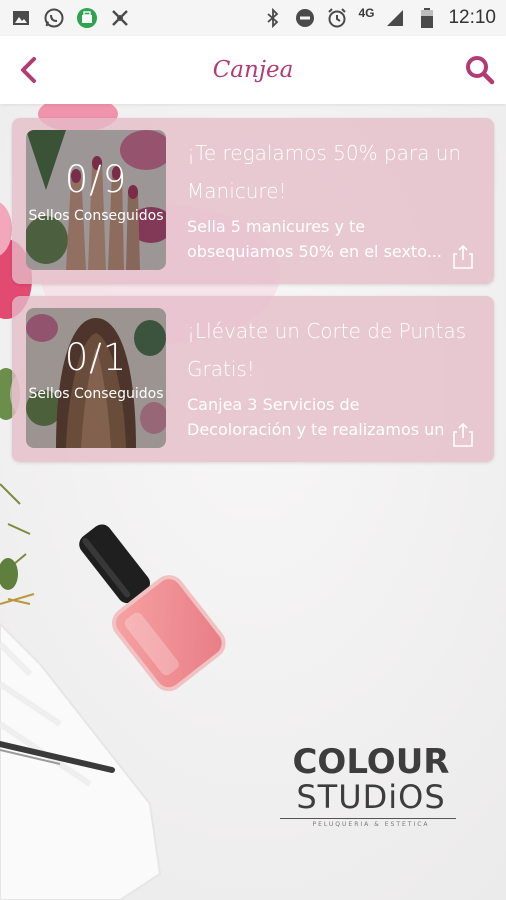 Image resolution: width=506 pixels, height=900 pixels. What do you see at coordinates (120, 18) in the screenshot?
I see `tool-icon` at bounding box center [120, 18].